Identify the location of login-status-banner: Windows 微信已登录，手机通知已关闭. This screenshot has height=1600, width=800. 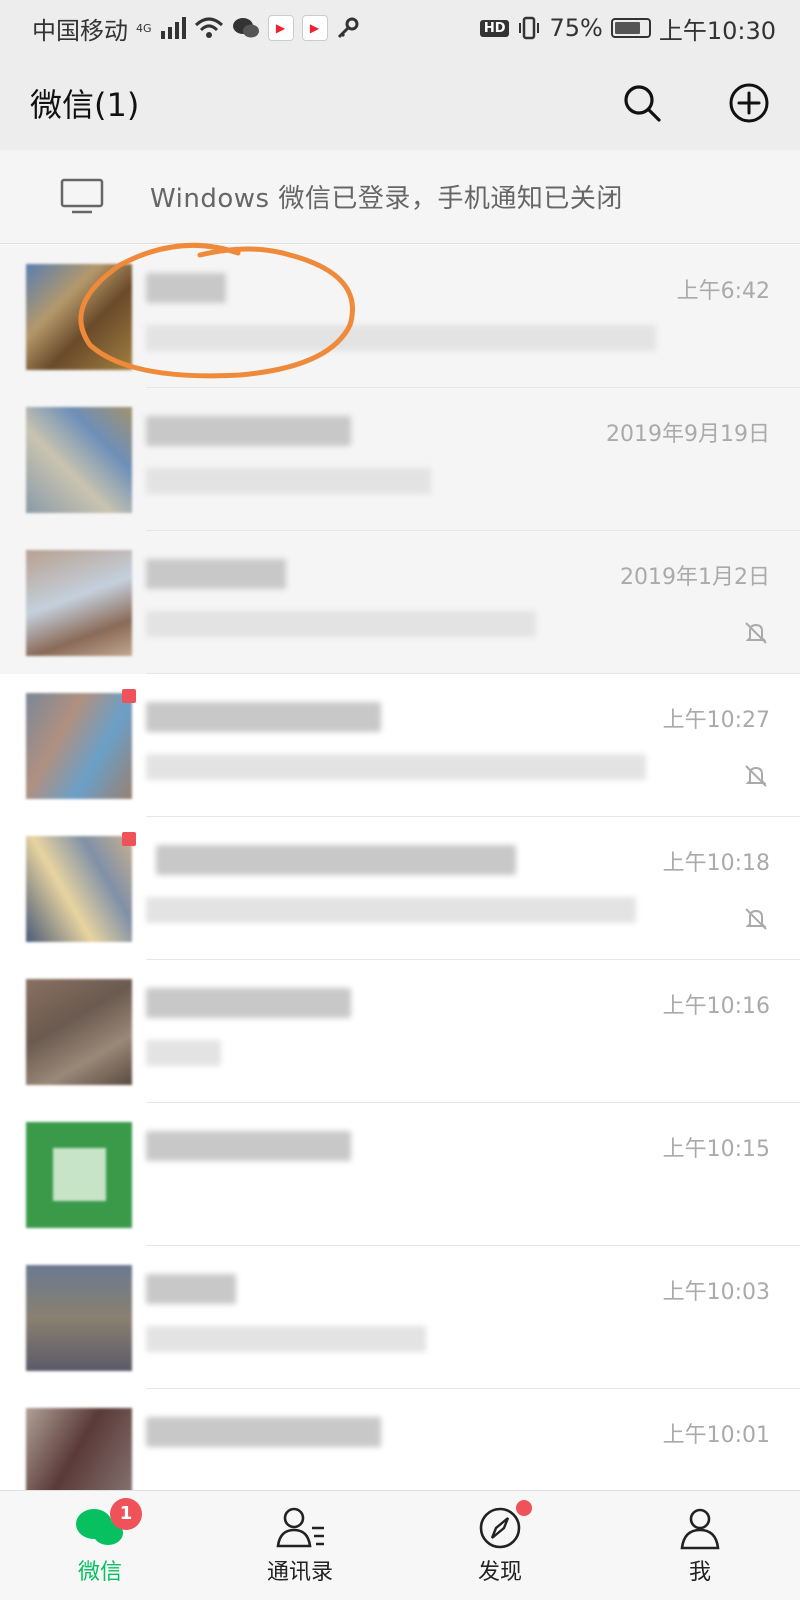
(400, 197).